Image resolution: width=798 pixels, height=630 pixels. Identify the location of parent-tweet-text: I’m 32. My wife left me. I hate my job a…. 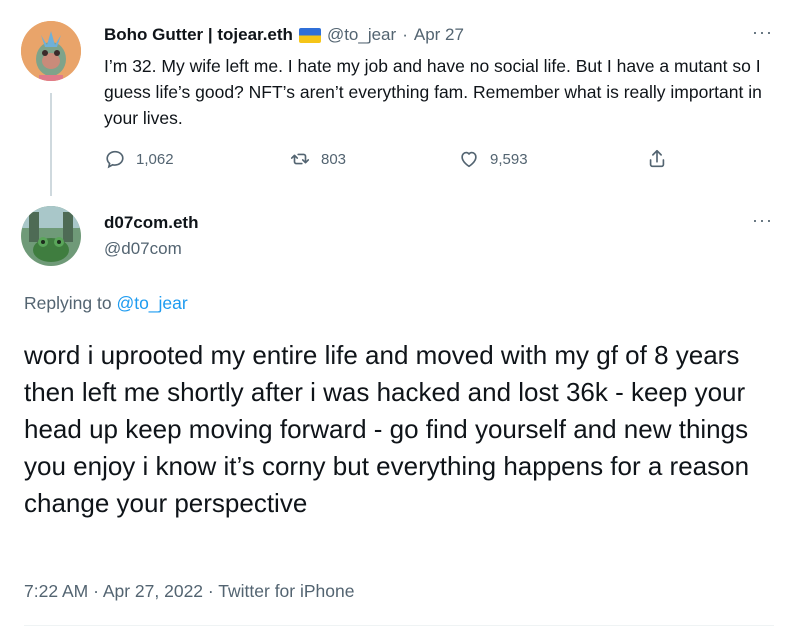
(433, 92).